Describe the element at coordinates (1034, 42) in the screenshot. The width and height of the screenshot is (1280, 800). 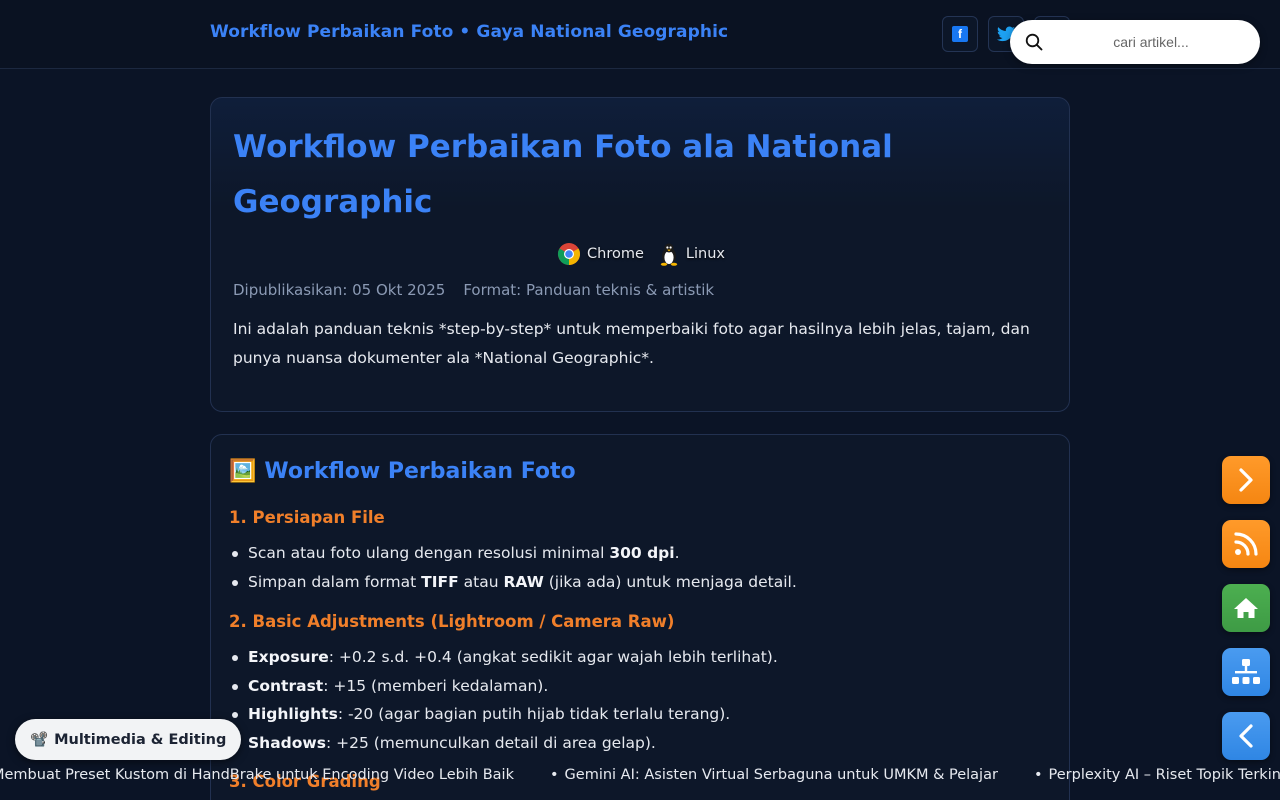
I see `search-icon` at that location.